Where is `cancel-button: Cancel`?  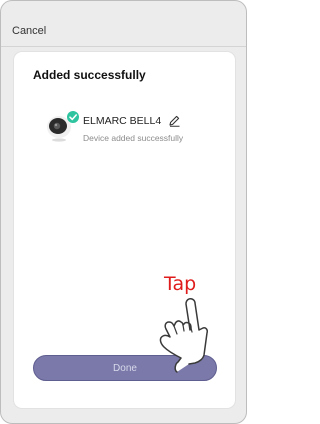 cancel-button: Cancel is located at coordinates (29, 31).